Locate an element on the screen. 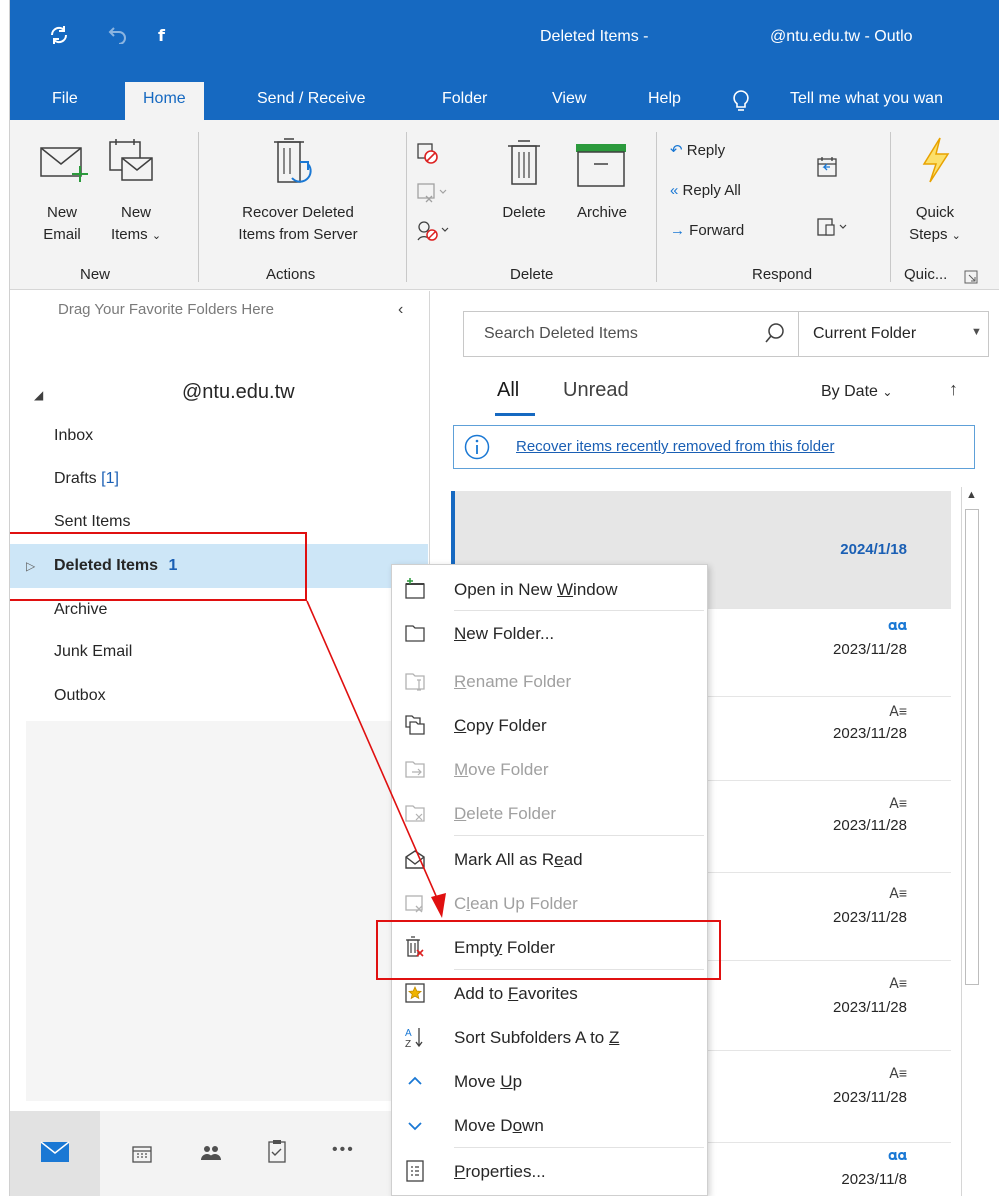  window-left-edge is located at coordinates (5, 598).